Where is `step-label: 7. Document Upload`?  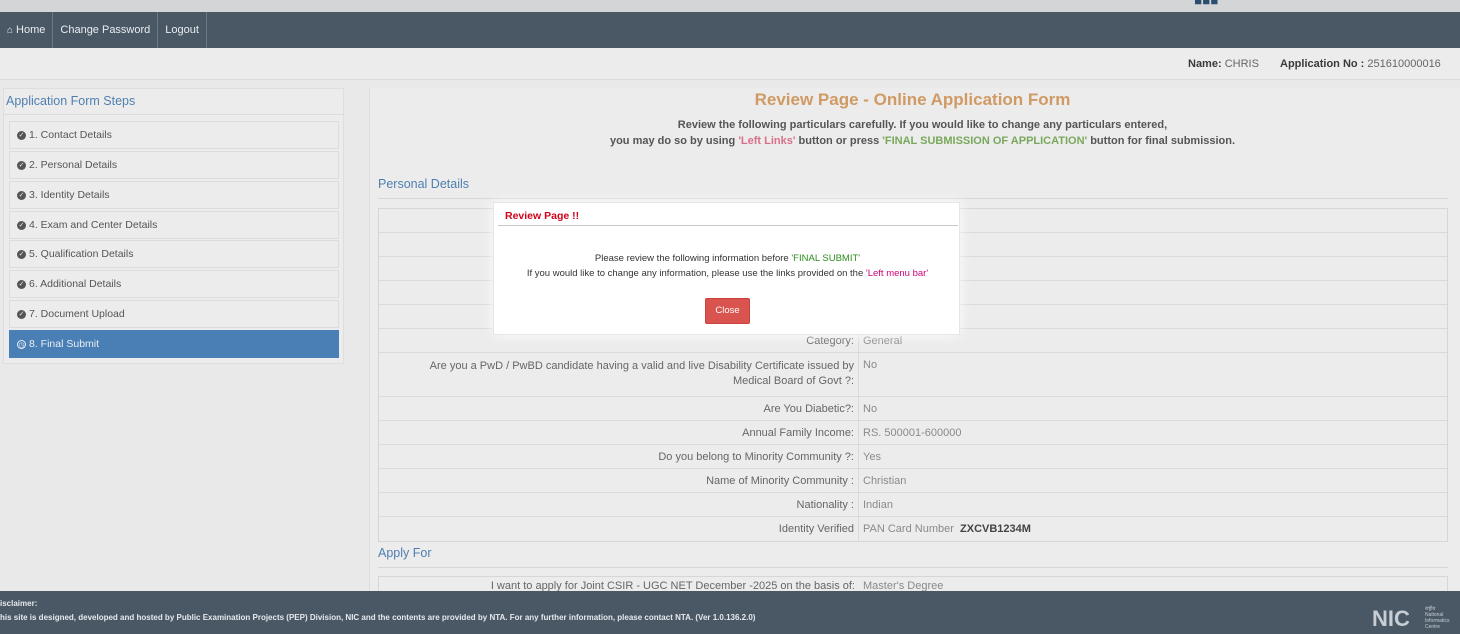
step-label: 7. Document Upload is located at coordinates (77, 314).